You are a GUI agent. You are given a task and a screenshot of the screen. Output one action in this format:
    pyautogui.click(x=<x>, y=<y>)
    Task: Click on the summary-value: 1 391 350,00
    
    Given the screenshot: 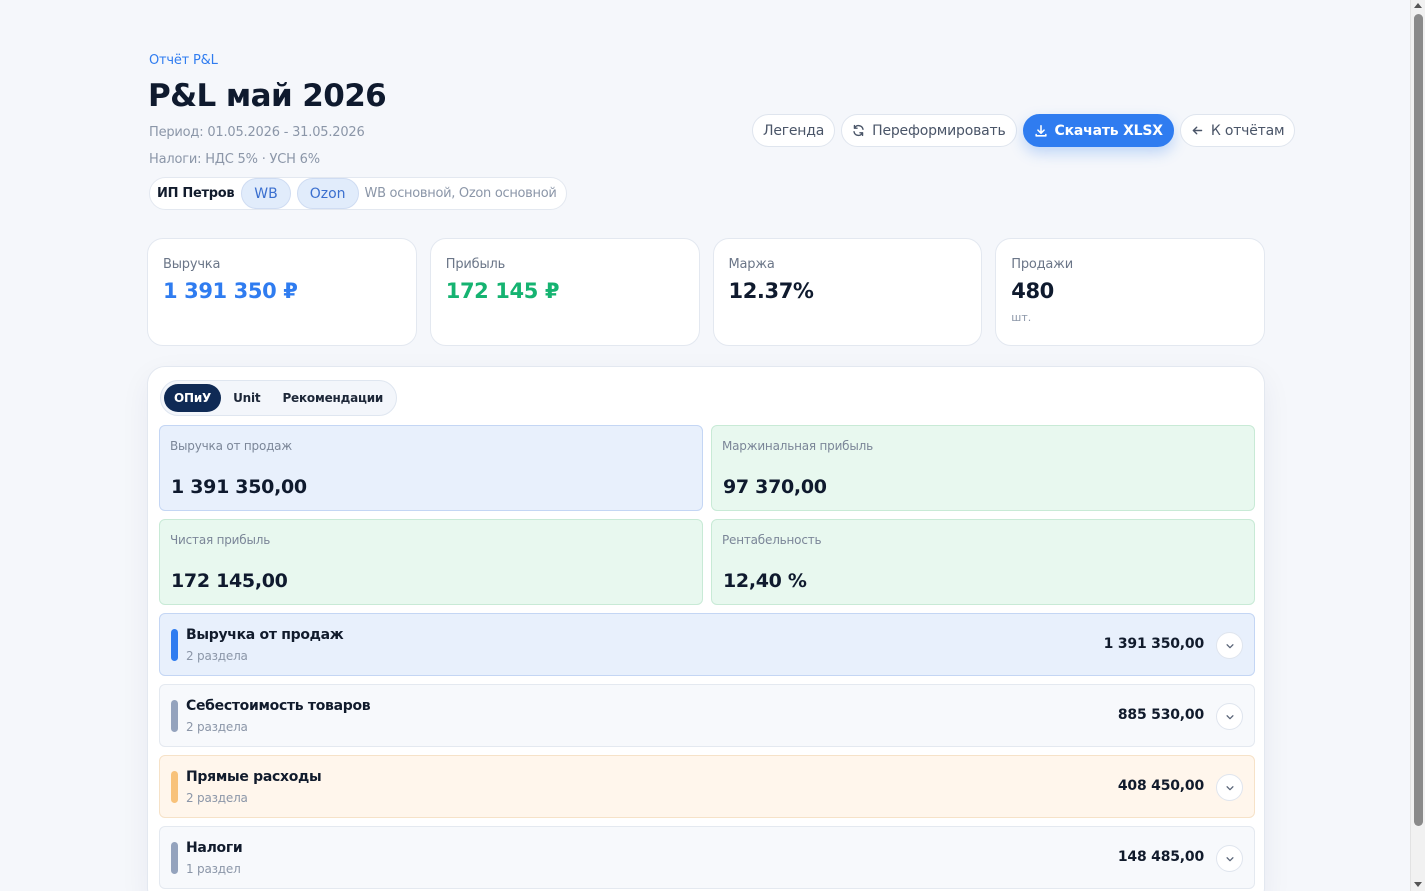 What is the action you would take?
    pyautogui.click(x=239, y=487)
    